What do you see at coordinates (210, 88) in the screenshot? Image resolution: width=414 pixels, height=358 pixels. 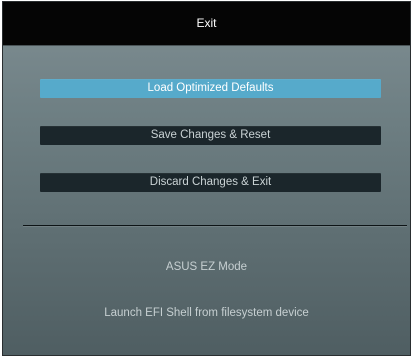 I see `load-optimized-defaults-button: Load Optimized Defaults` at bounding box center [210, 88].